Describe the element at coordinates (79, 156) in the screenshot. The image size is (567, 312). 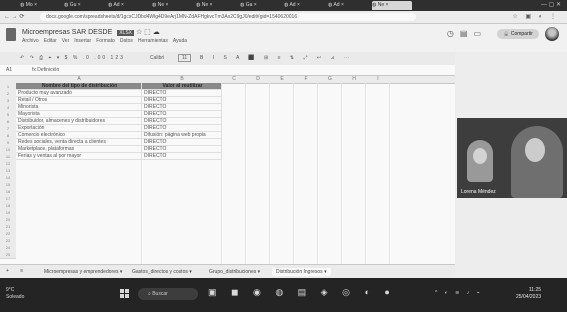
I see `table-cell: Ferias y ventas al por mayor` at that location.